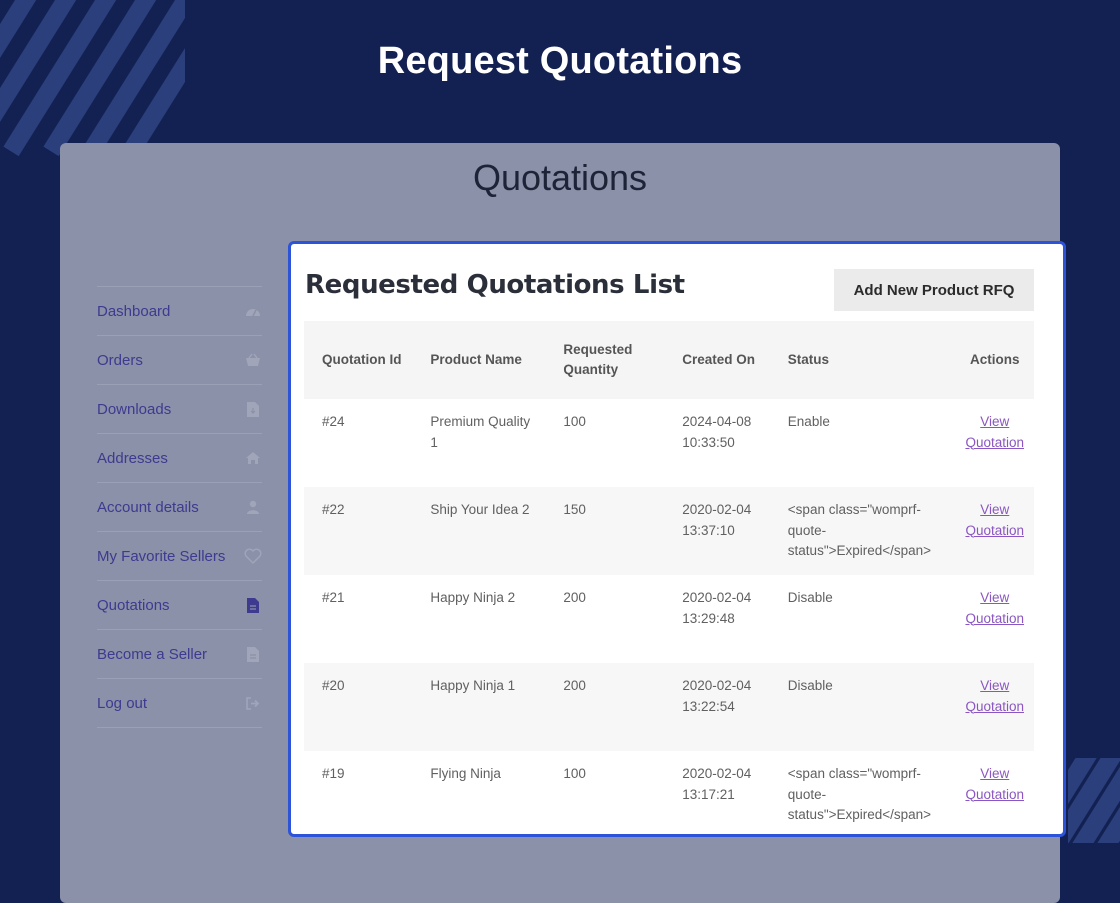 The image size is (1120, 903). I want to click on nav-item-addresses: Addresses, so click(179, 457).